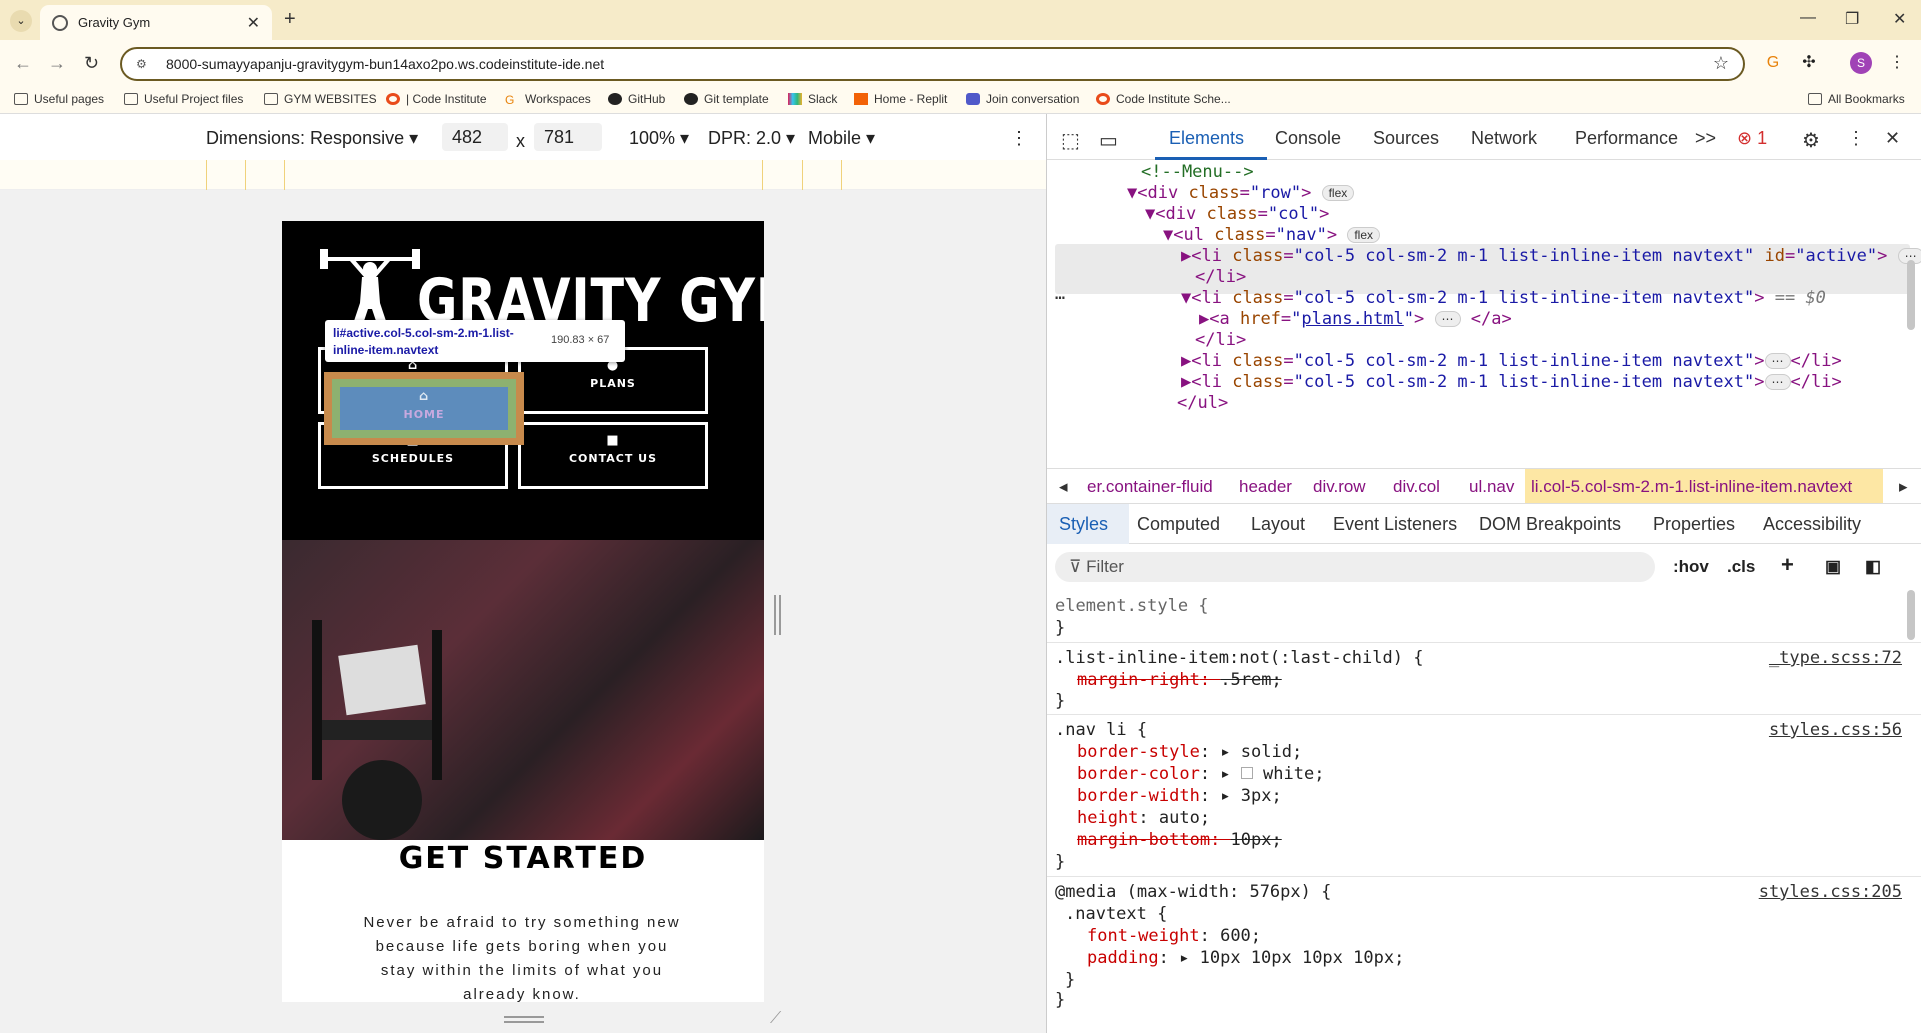 The image size is (1921, 1033). Describe the element at coordinates (21, 21) in the screenshot. I see `tab-search-button: ⌄` at that location.